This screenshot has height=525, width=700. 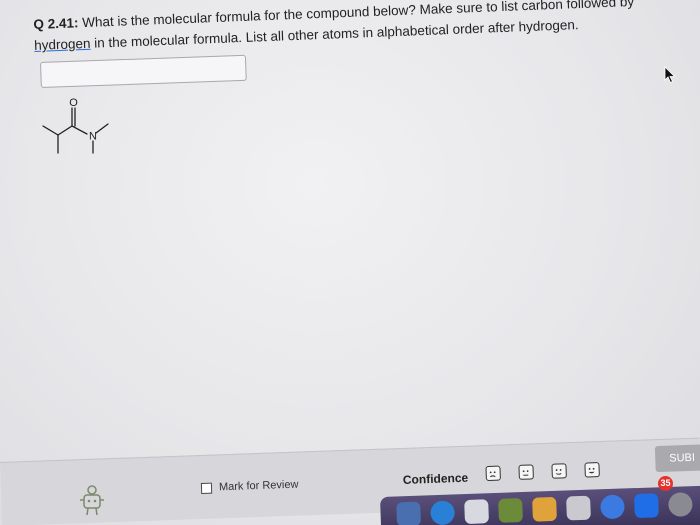 I want to click on mouse-cursor-icon, so click(x=670, y=75).